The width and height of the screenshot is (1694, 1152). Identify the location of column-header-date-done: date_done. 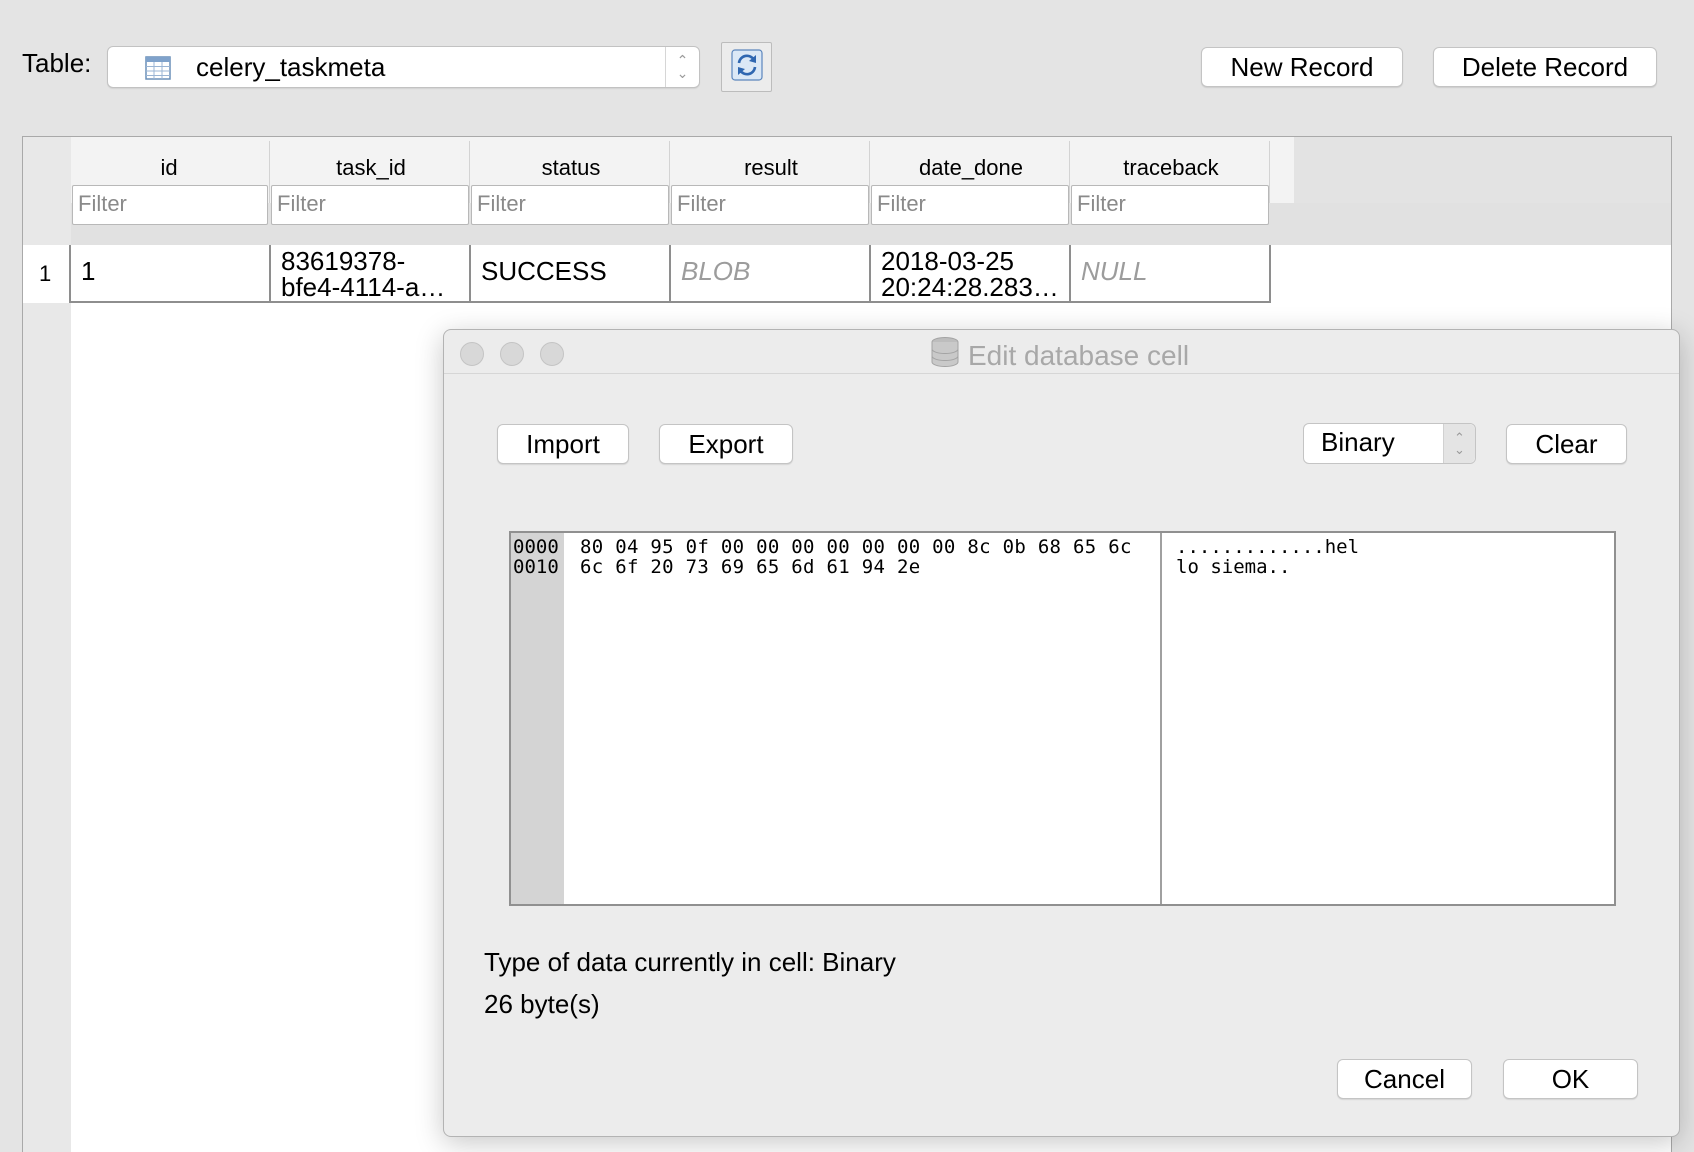
(971, 169).